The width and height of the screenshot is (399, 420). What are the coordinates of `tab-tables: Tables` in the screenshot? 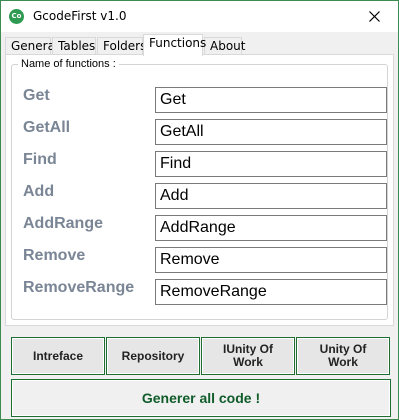 It's located at (74, 46).